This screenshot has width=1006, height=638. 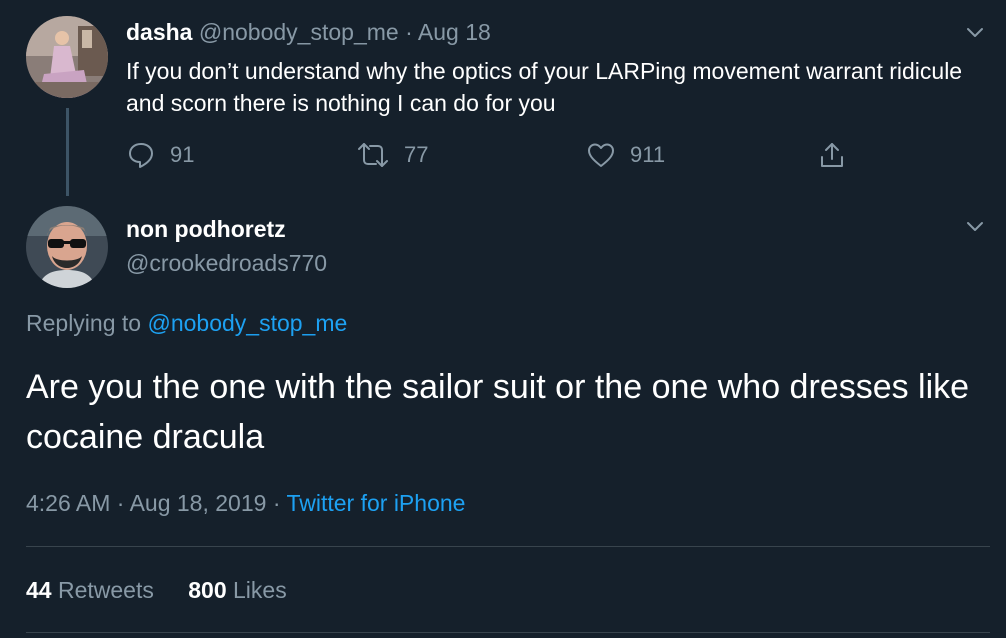 What do you see at coordinates (84, 323) in the screenshot?
I see `replying-to-label: Replying to` at bounding box center [84, 323].